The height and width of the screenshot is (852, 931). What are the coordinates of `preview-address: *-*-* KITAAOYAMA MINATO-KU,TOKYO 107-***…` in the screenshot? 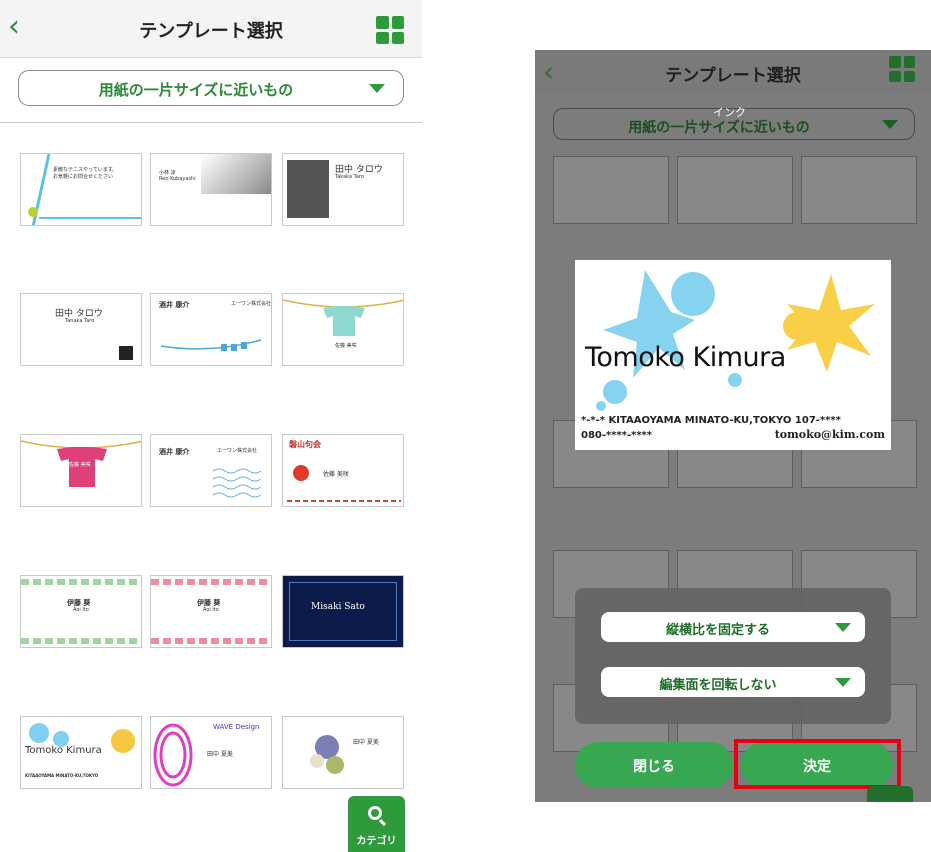 It's located at (711, 420).